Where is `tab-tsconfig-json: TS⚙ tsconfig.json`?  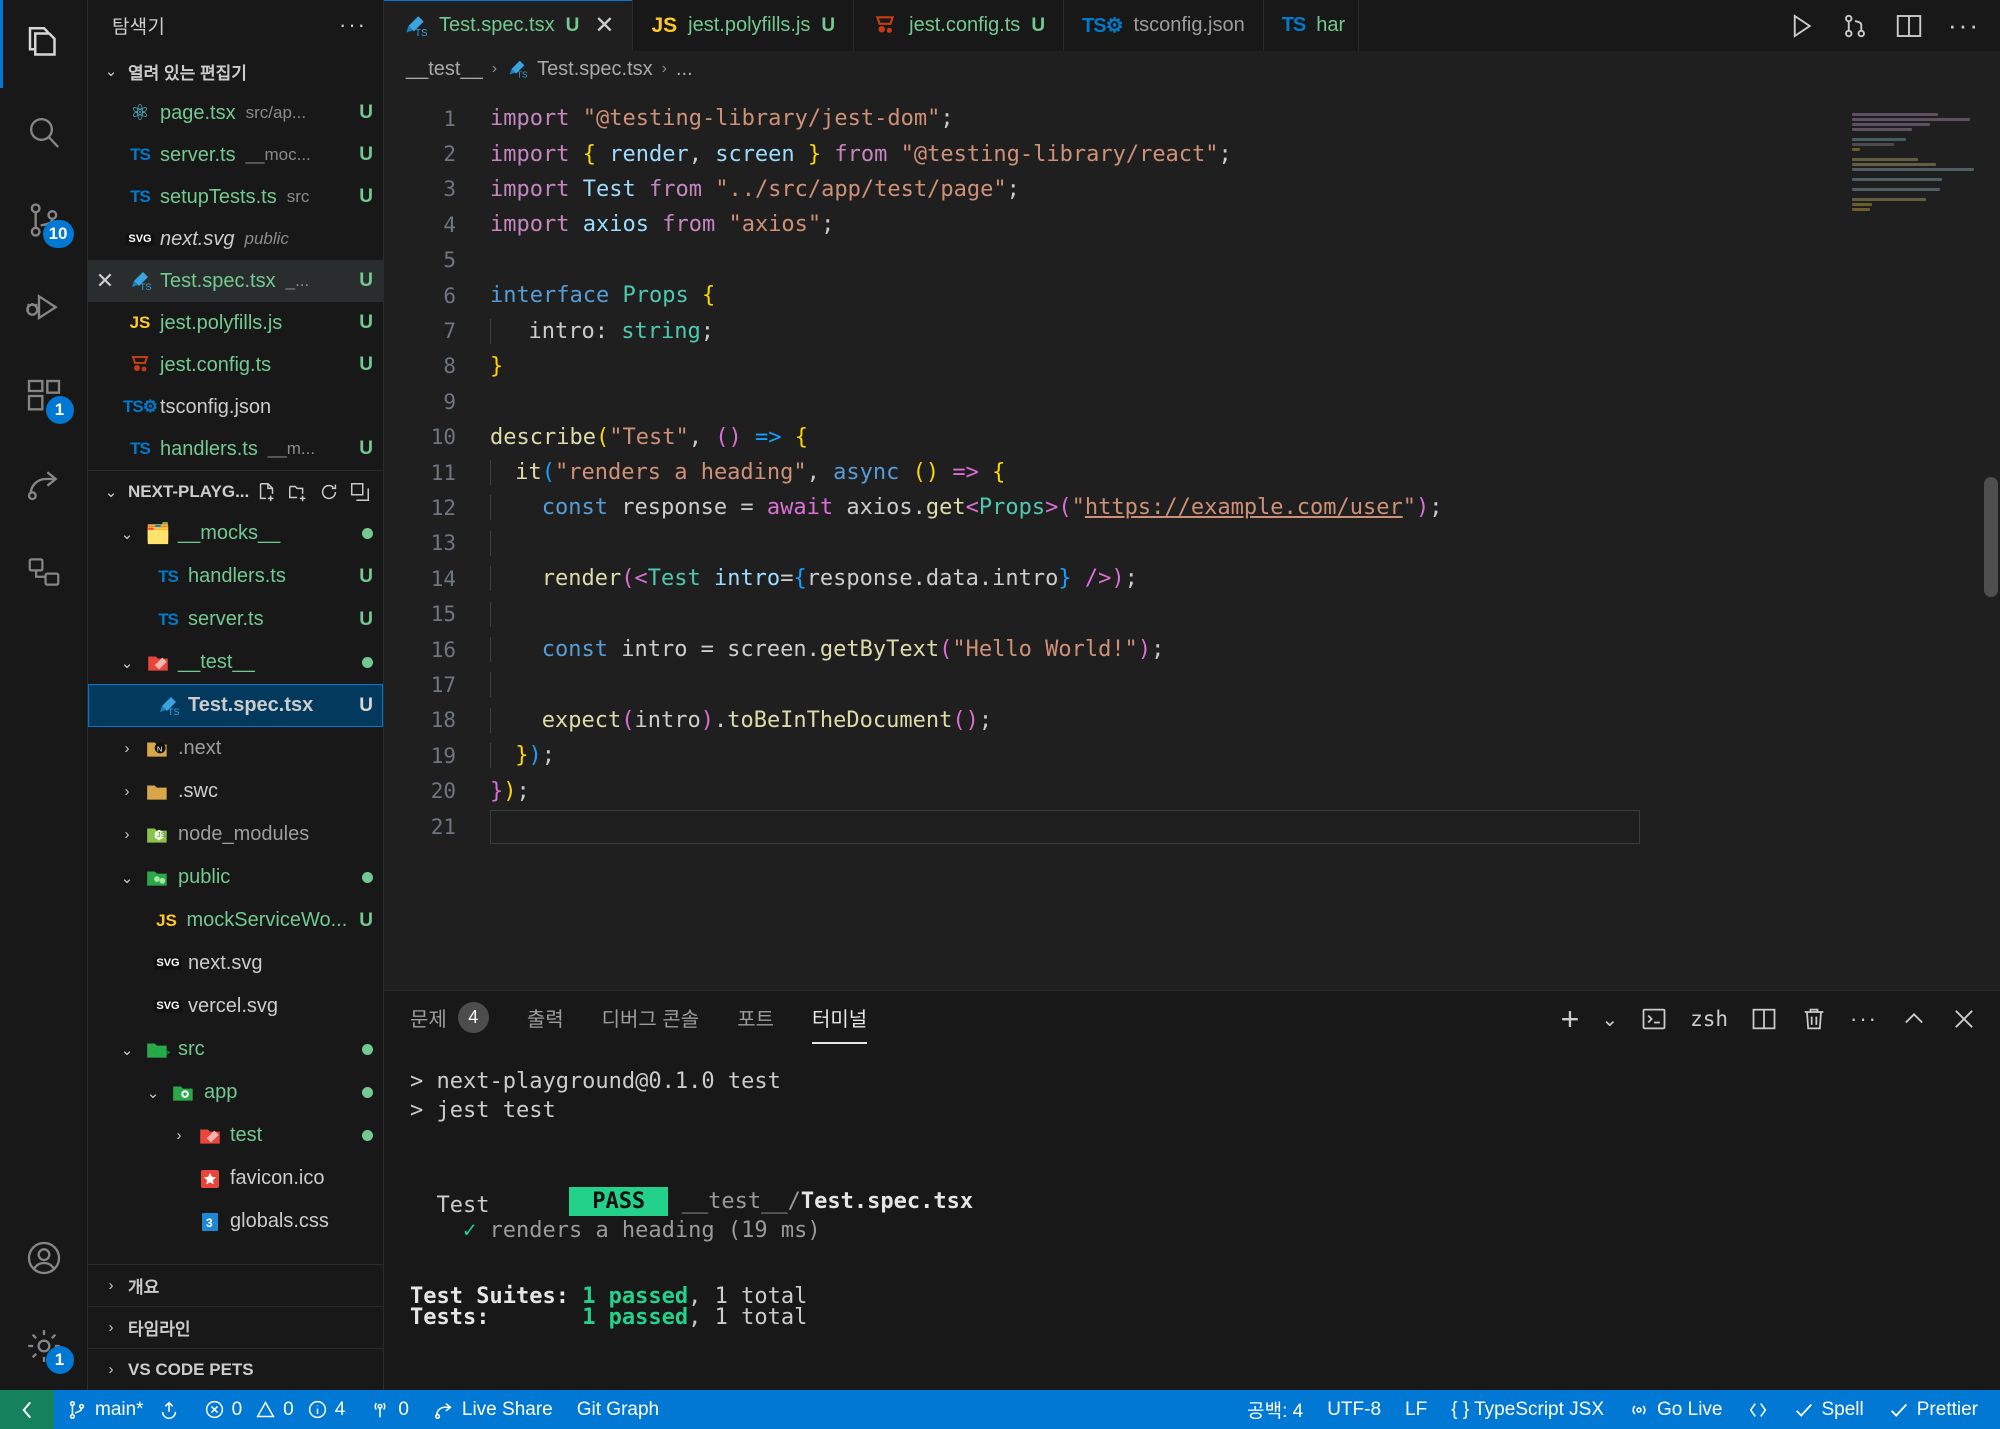 tab-tsconfig-json: TS⚙ tsconfig.json is located at coordinates (1164, 25).